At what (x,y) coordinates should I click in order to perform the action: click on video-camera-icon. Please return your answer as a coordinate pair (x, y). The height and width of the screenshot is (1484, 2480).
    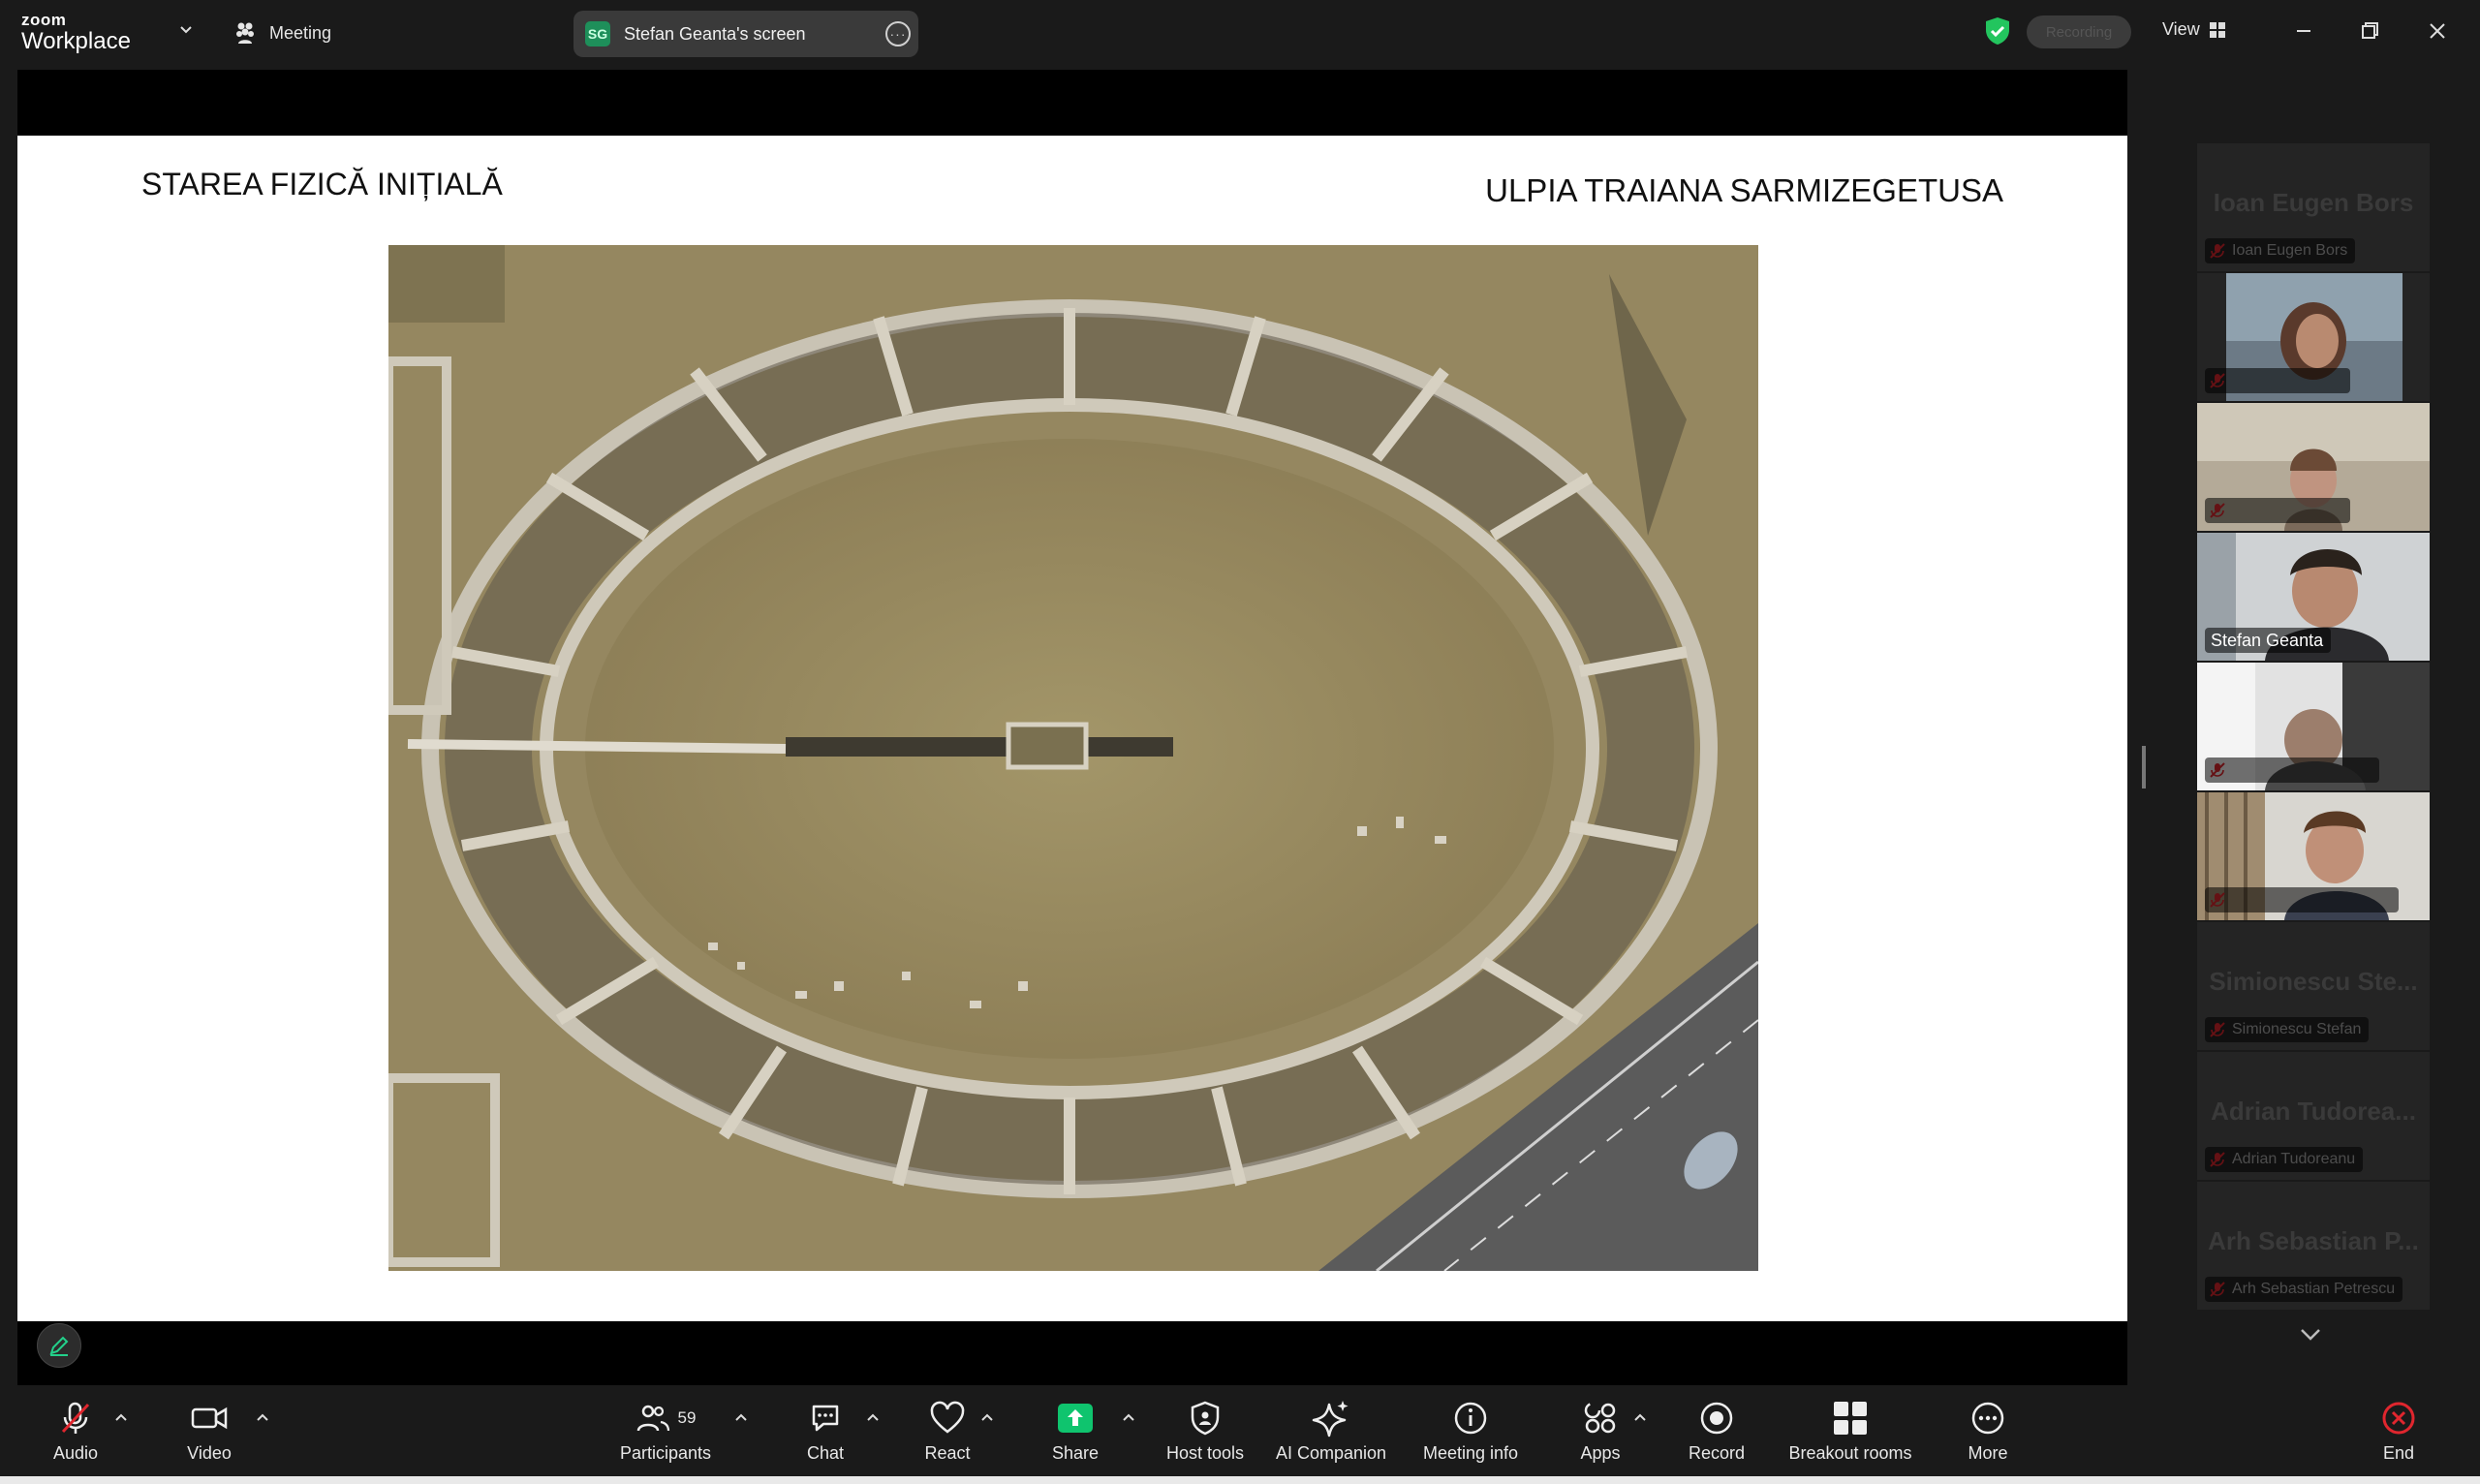
    Looking at the image, I should click on (209, 1418).